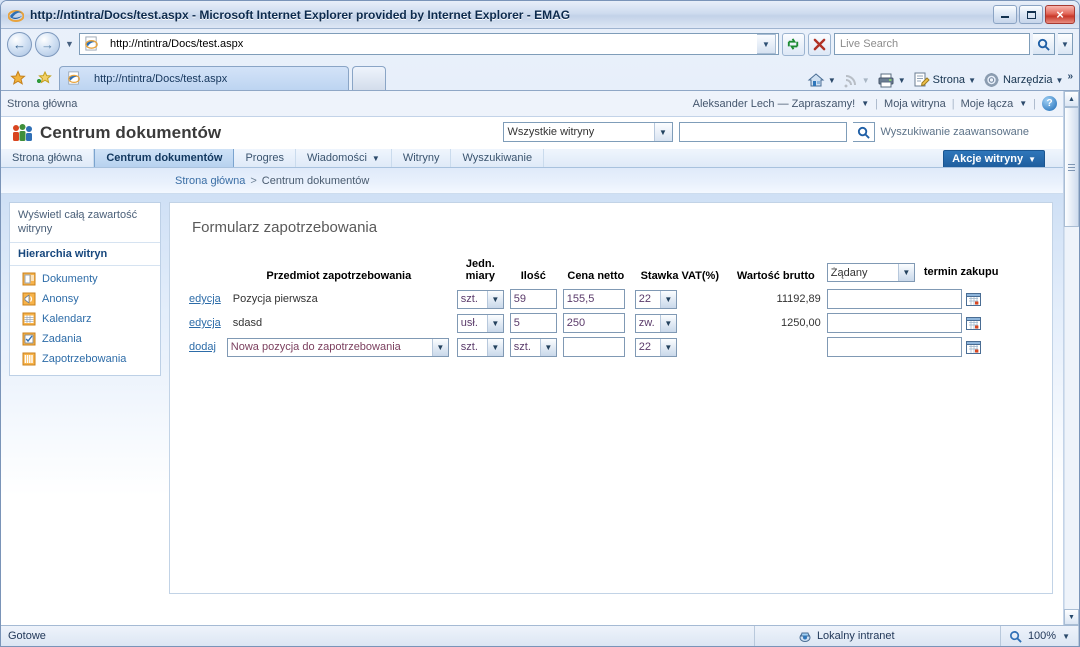 Image resolution: width=1080 pixels, height=647 pixels. I want to click on site-search-button, so click(863, 132).